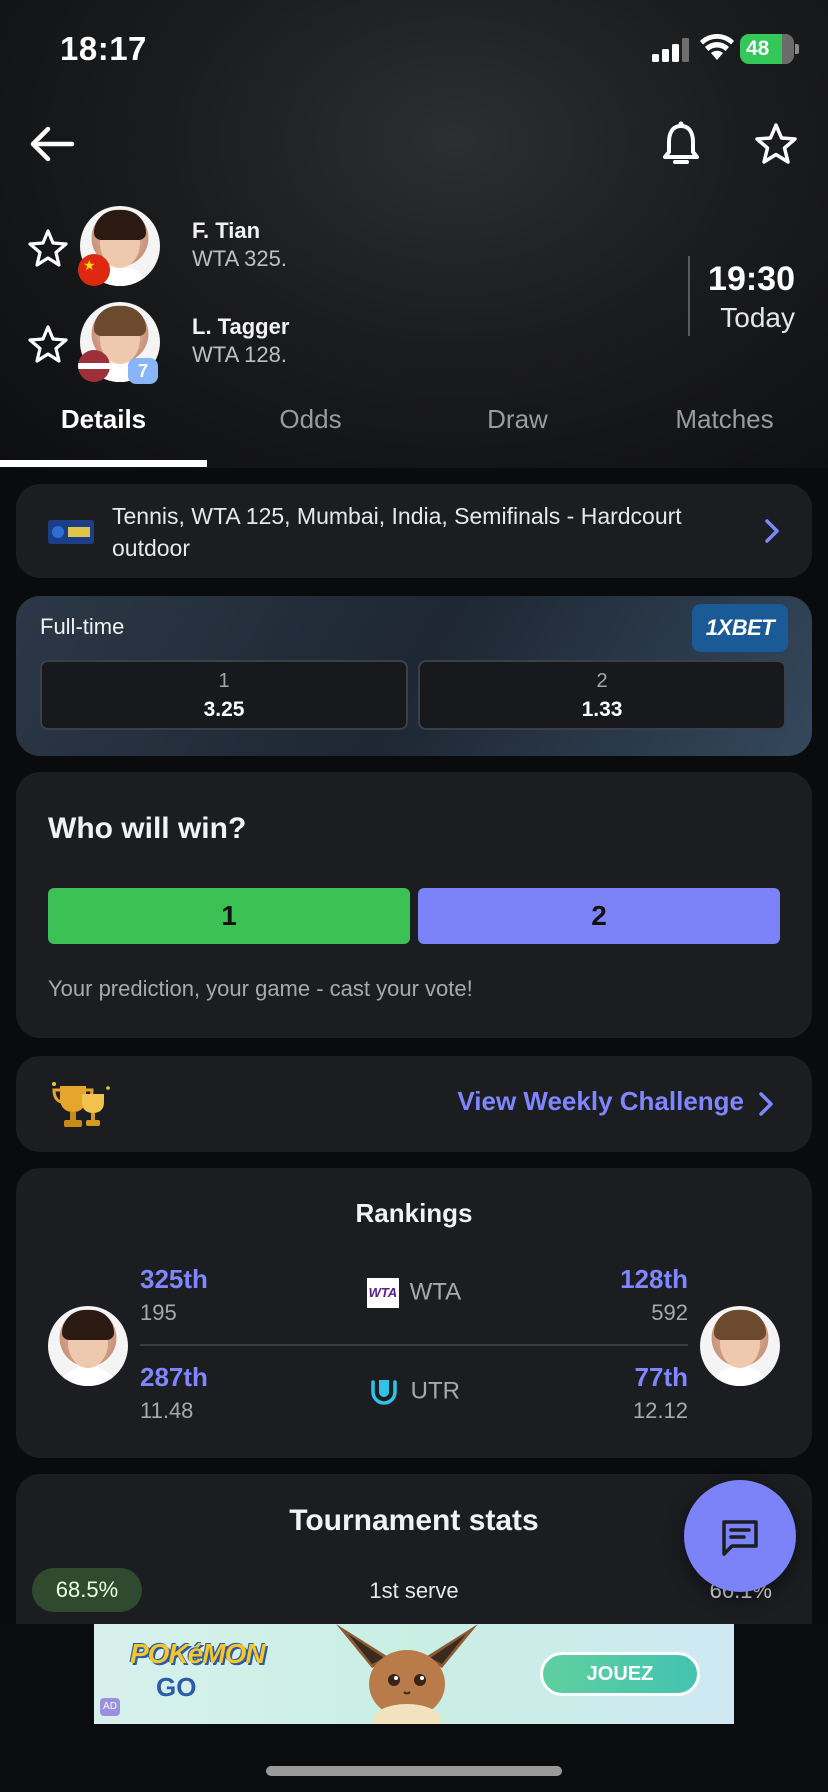 The height and width of the screenshot is (1792, 828). Describe the element at coordinates (176, 1687) in the screenshot. I see `ad-brand-bottom: GO` at that location.